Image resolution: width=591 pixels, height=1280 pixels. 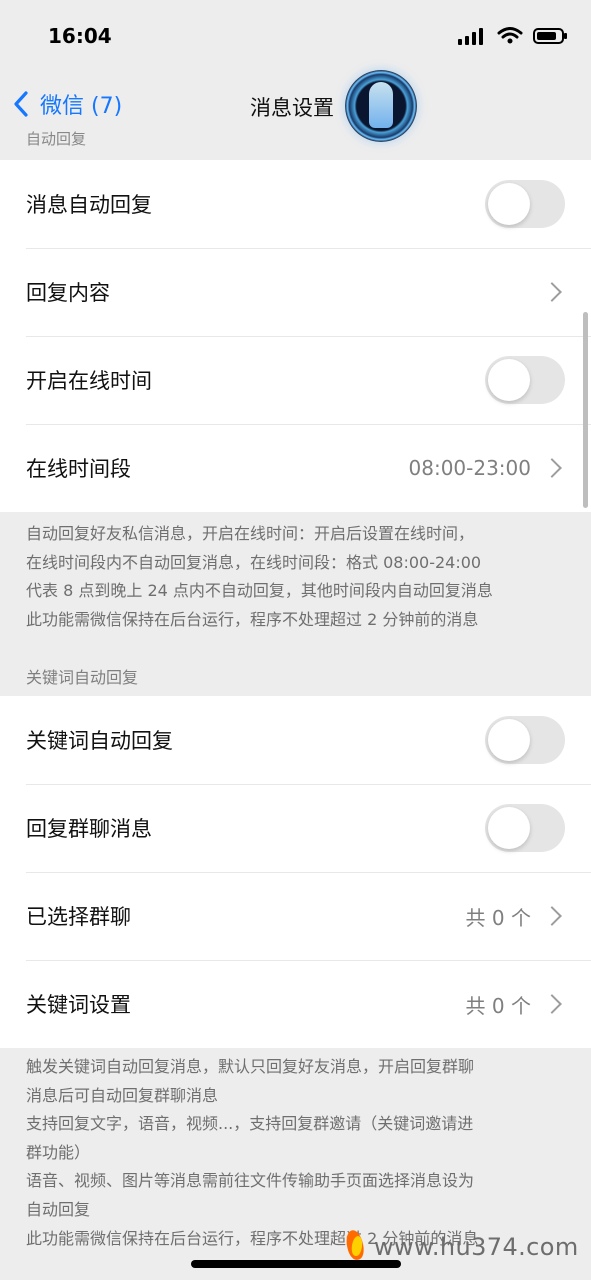 I want to click on section-label-keyword-auto-reply: 关键词自动回复, so click(x=82, y=677).